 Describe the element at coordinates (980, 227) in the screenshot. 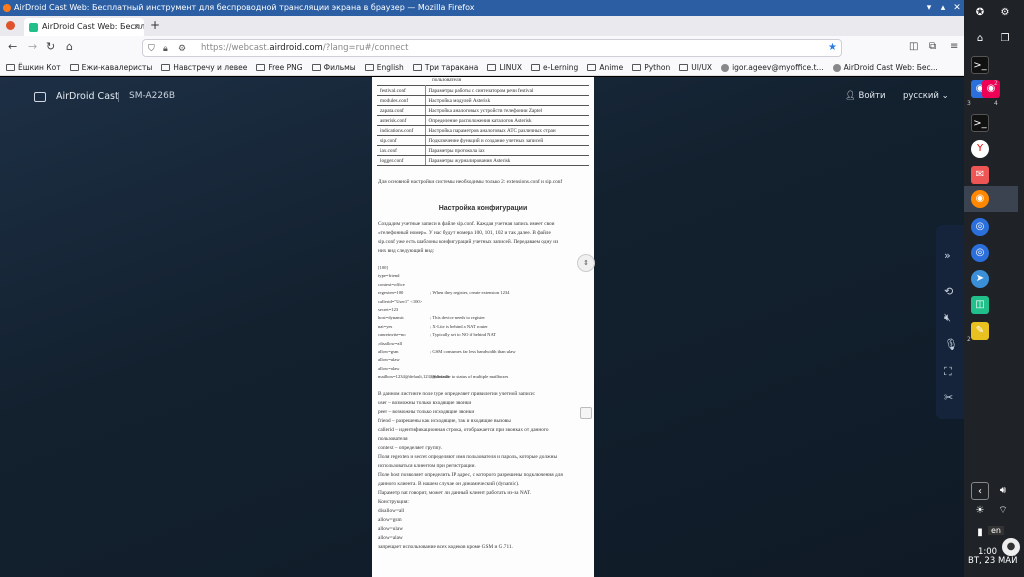

I see `chromium-icon: ◎` at that location.